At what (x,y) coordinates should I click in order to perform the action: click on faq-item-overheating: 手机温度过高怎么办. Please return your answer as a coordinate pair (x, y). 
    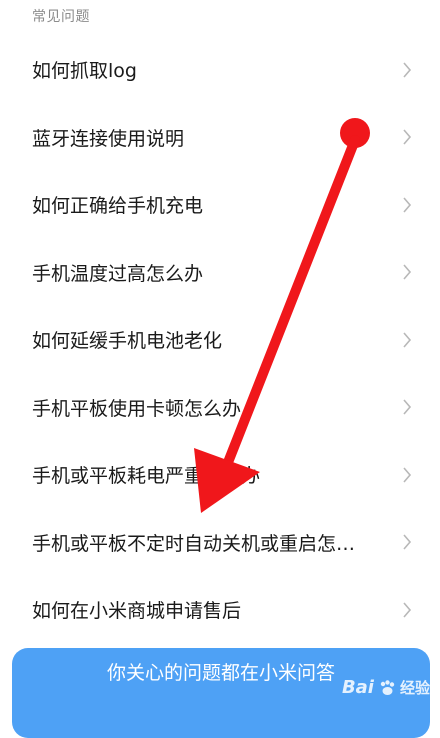
    Looking at the image, I should click on (220, 273).